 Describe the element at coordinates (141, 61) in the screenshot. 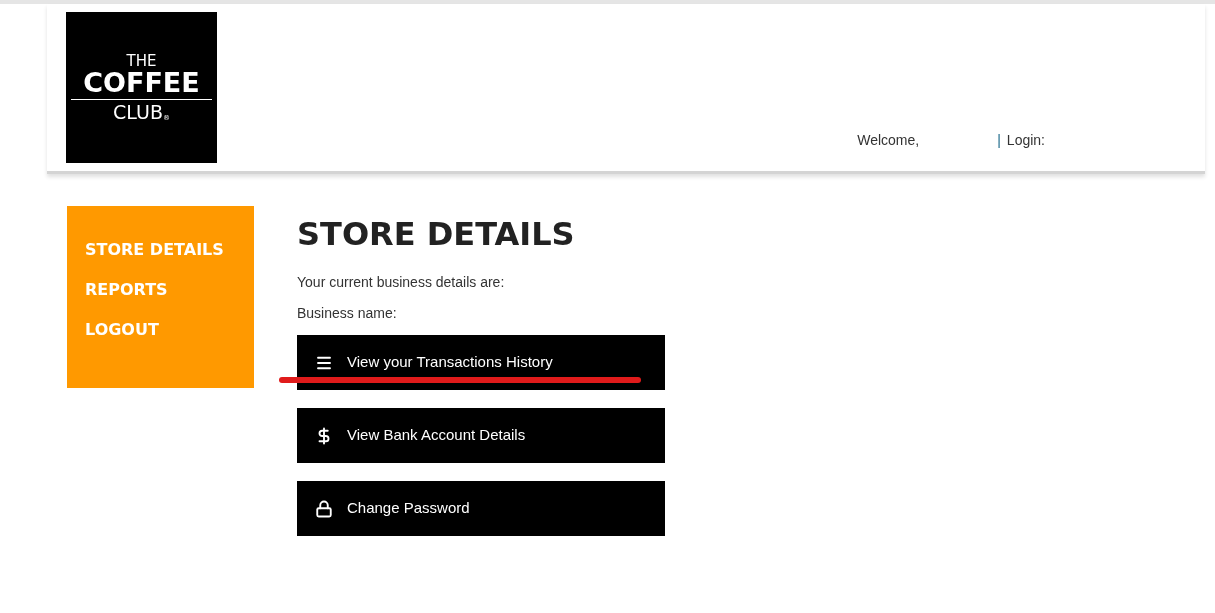

I see `logo-text: THE` at that location.